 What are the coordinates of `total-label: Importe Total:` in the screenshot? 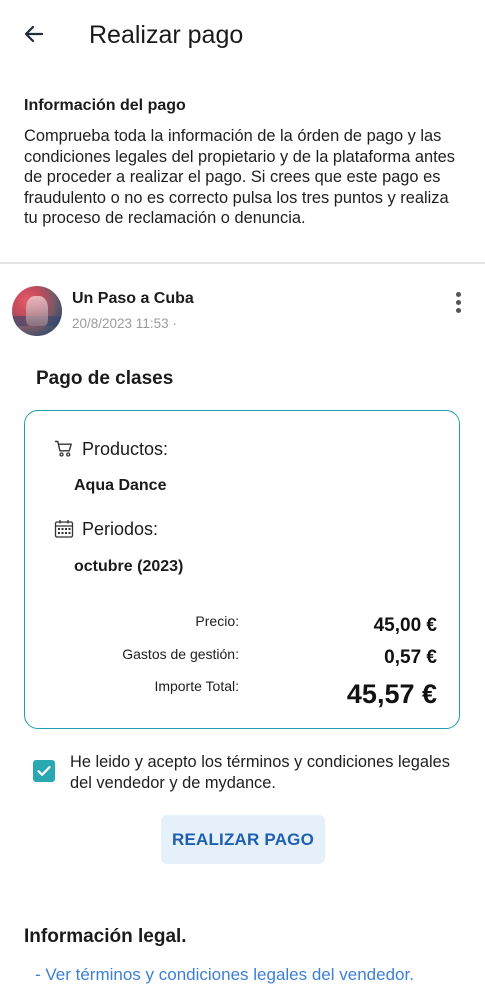 It's located at (196, 686).